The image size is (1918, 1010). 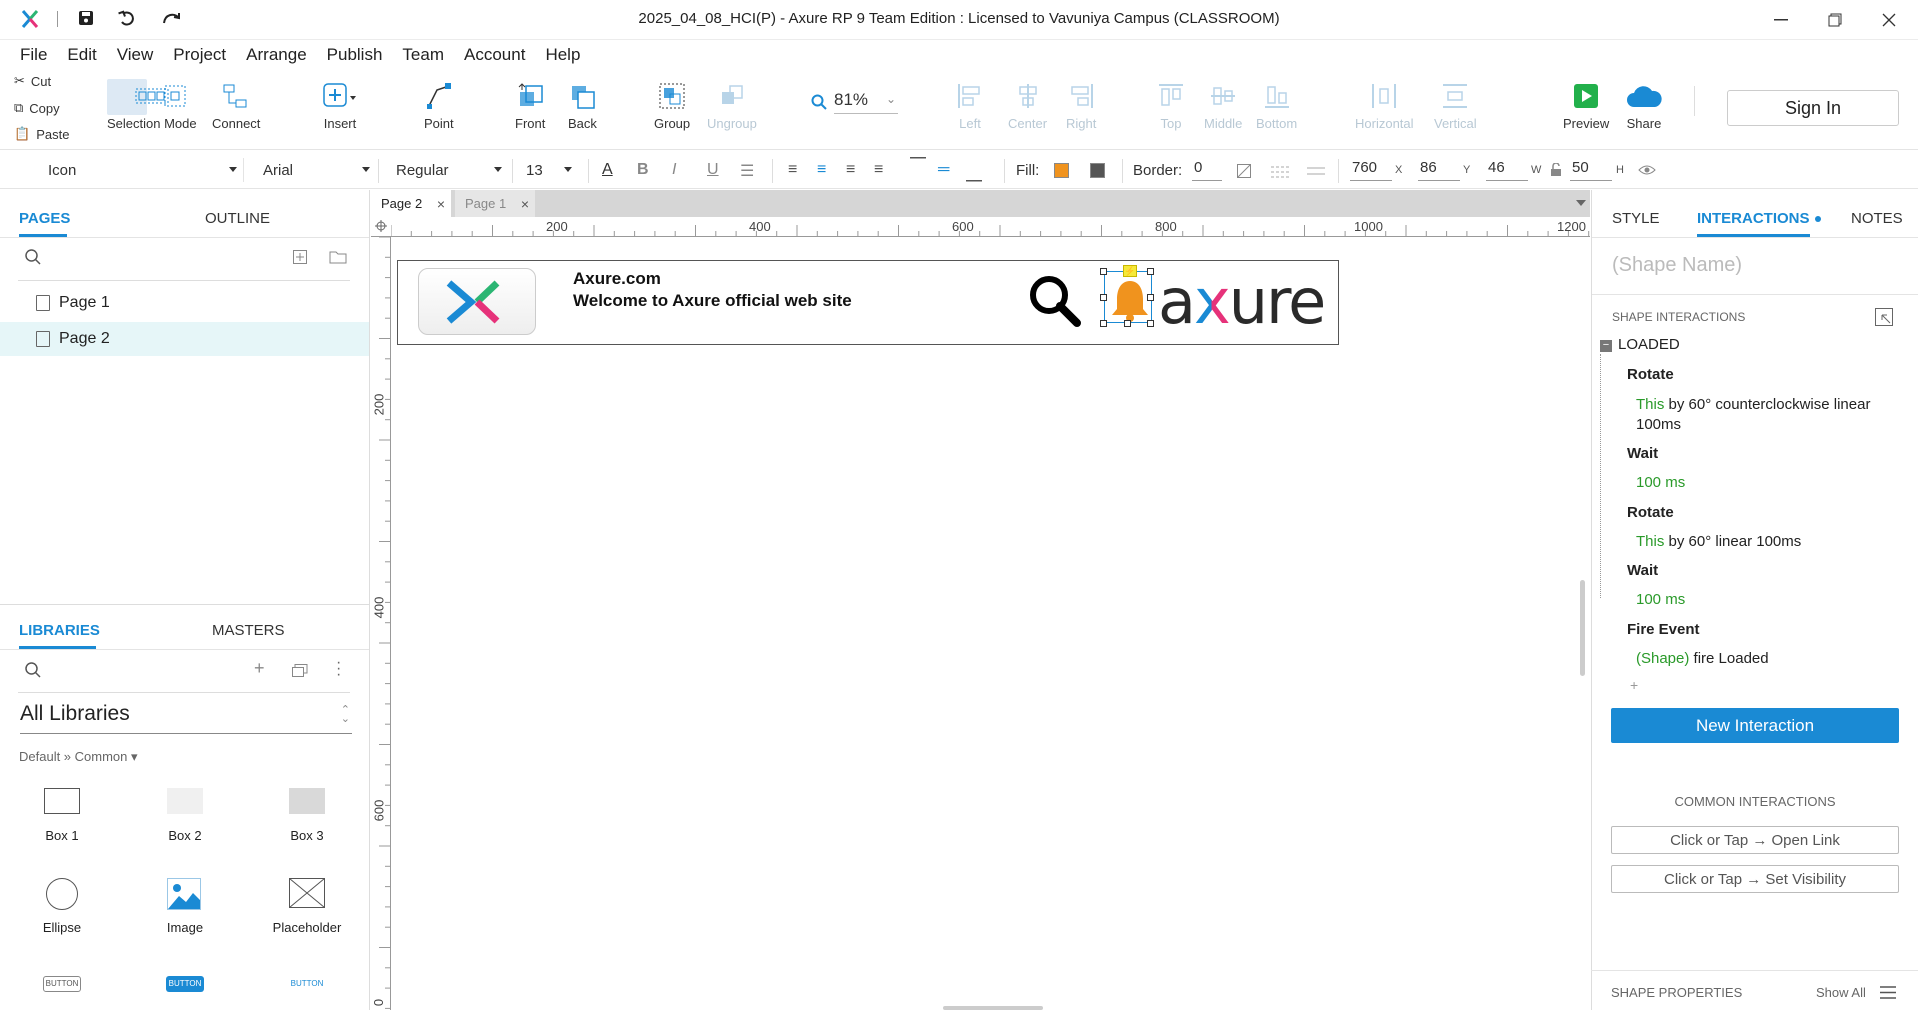 I want to click on menu-project: Project, so click(x=199, y=55).